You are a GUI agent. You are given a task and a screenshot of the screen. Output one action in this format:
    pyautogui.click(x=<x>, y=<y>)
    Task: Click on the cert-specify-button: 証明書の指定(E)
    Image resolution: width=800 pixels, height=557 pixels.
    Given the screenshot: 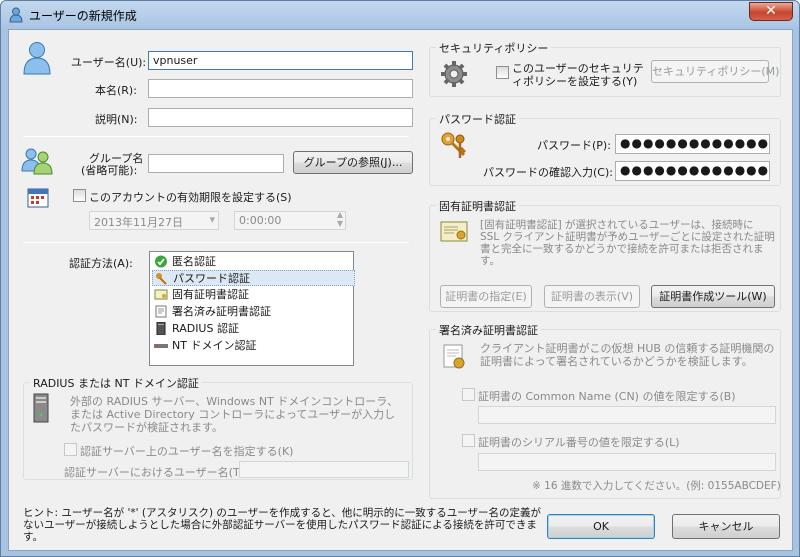 What is the action you would take?
    pyautogui.click(x=486, y=296)
    